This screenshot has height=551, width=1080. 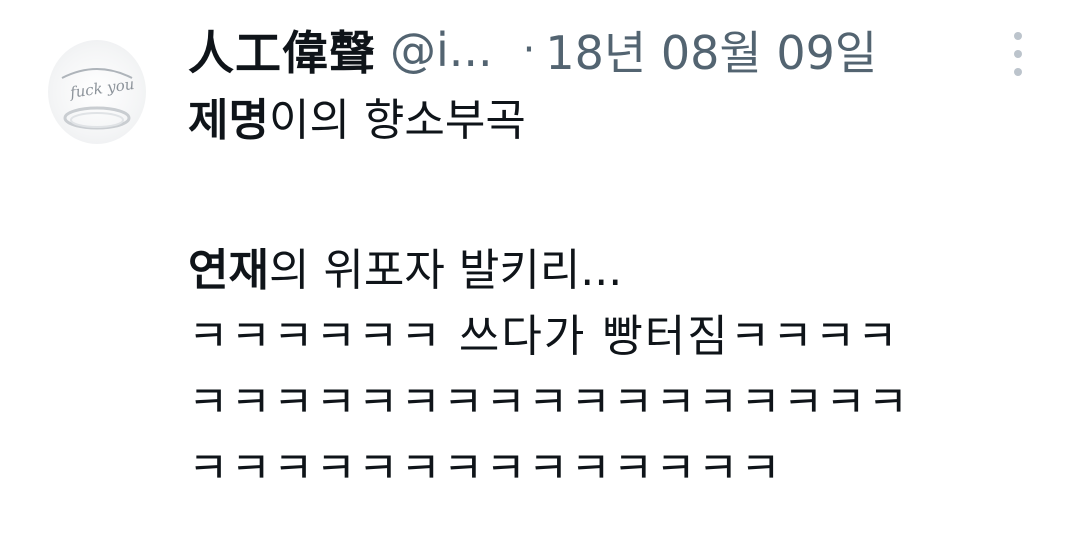 I want to click on avatar: fuck you, so click(x=97, y=92).